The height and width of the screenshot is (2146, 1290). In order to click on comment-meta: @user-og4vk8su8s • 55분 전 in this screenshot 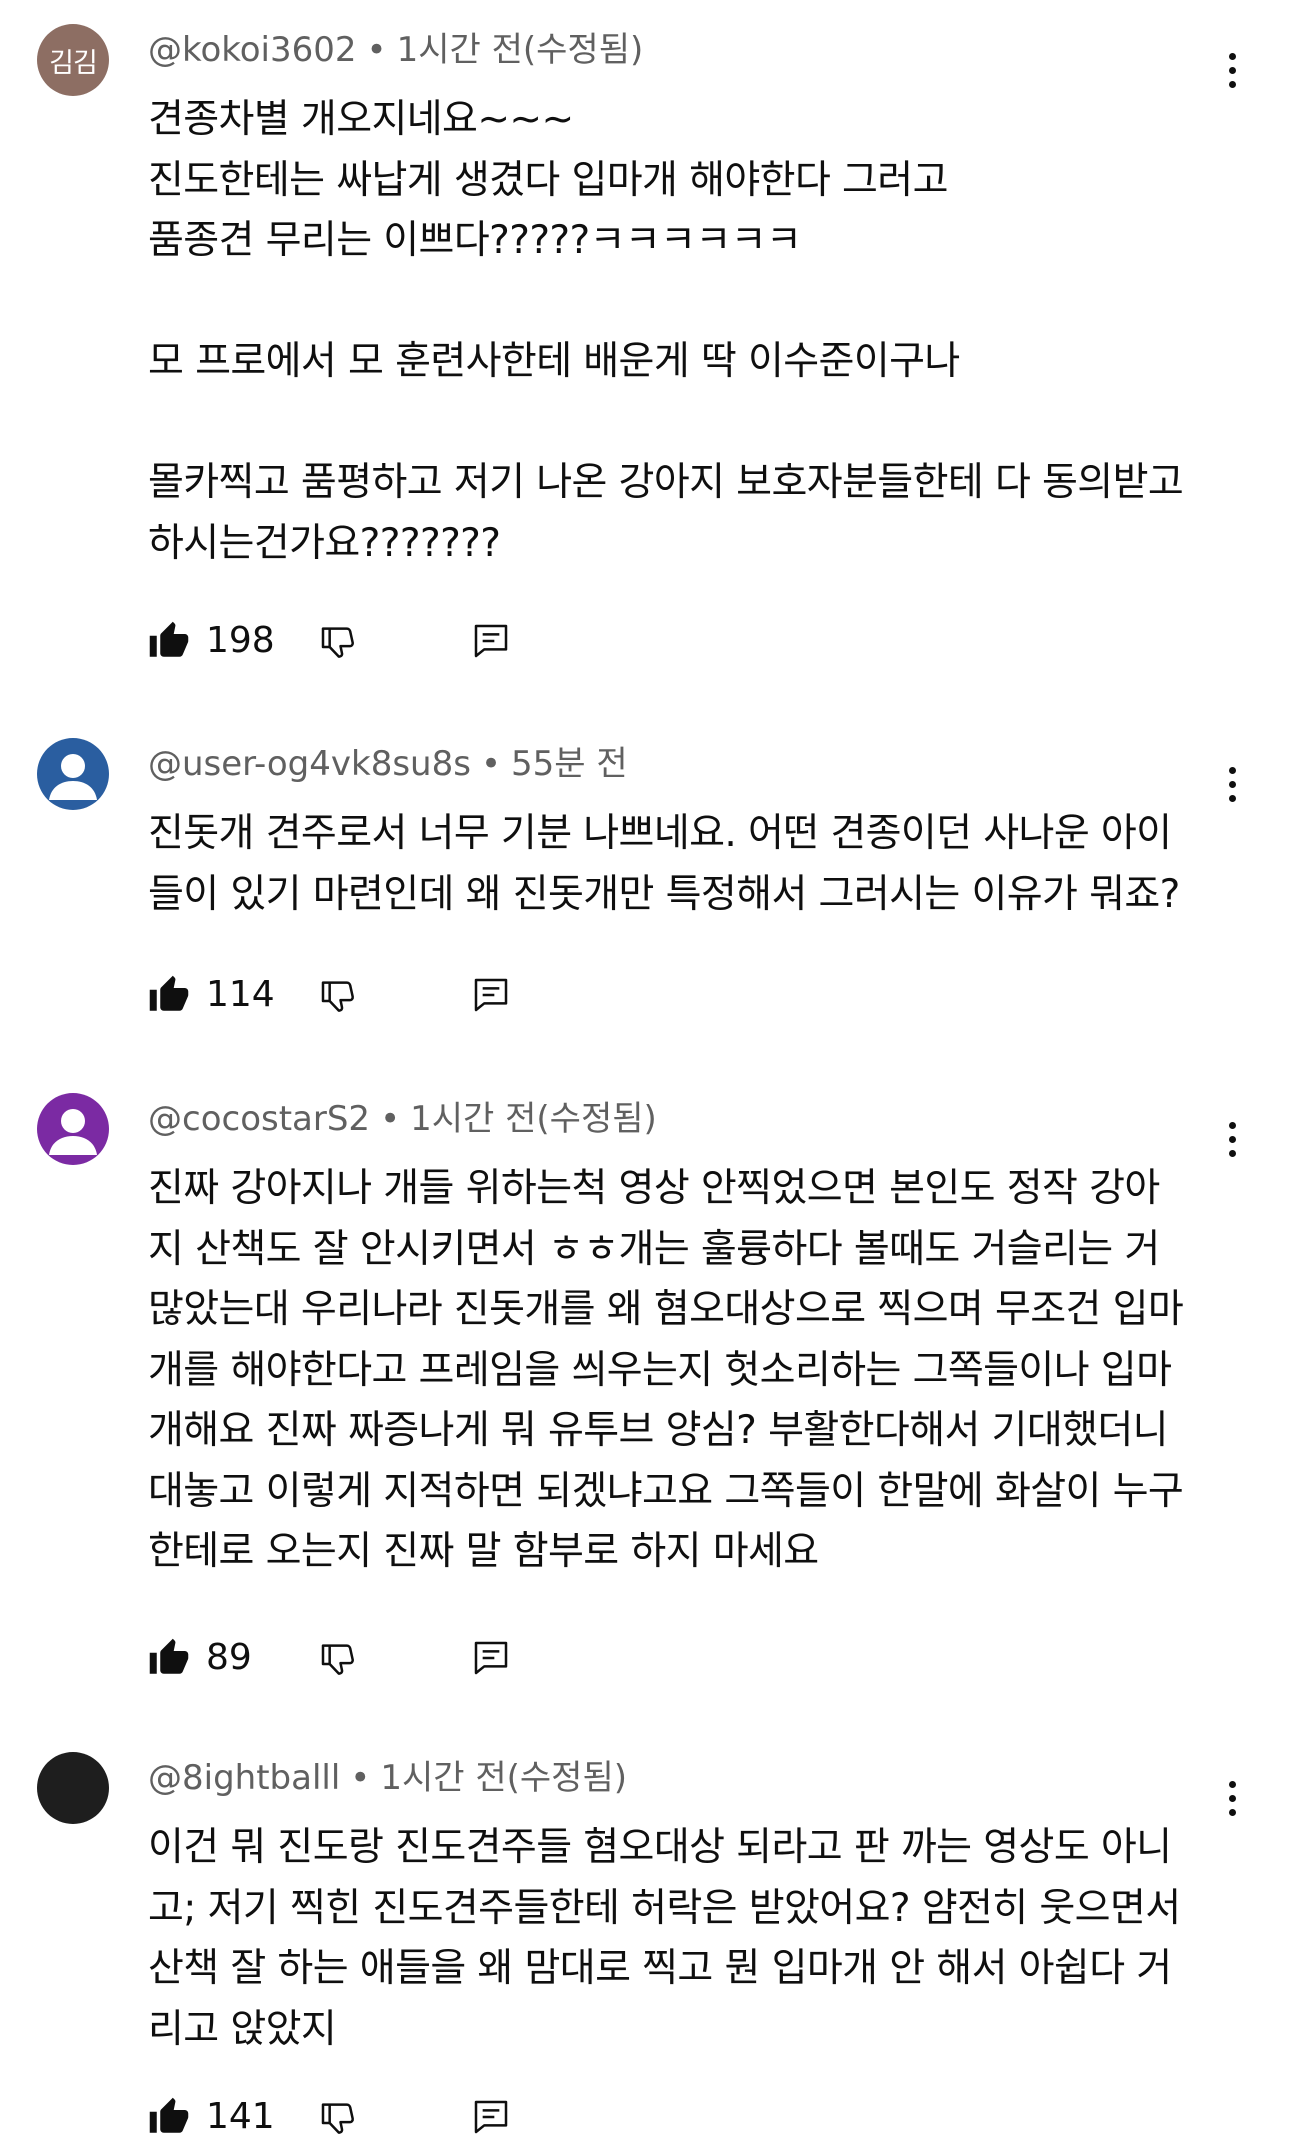, I will do `click(388, 764)`.